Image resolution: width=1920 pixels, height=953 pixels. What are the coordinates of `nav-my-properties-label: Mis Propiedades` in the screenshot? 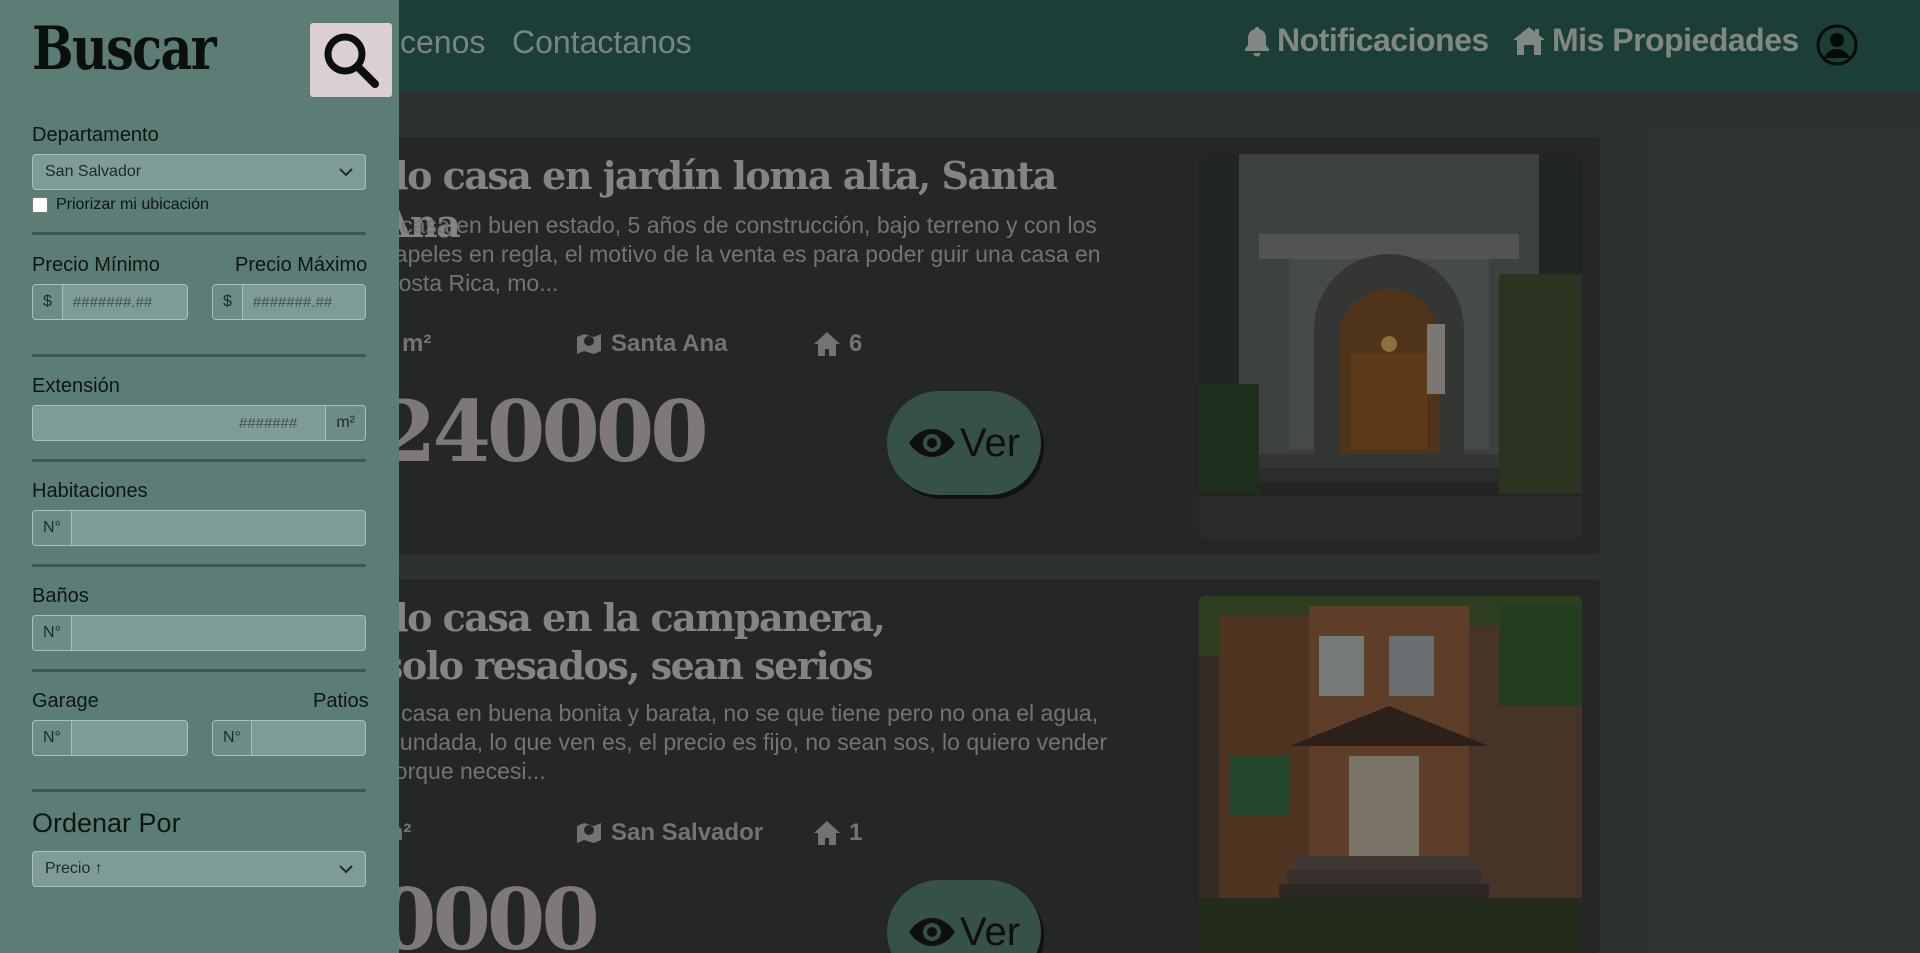 It's located at (1675, 40).